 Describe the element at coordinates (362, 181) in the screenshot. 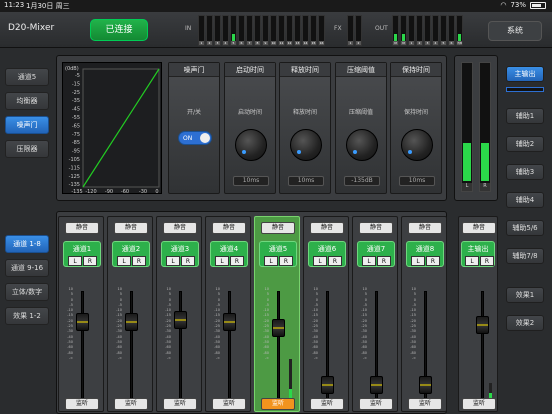

I see `value-box: -135dB` at that location.